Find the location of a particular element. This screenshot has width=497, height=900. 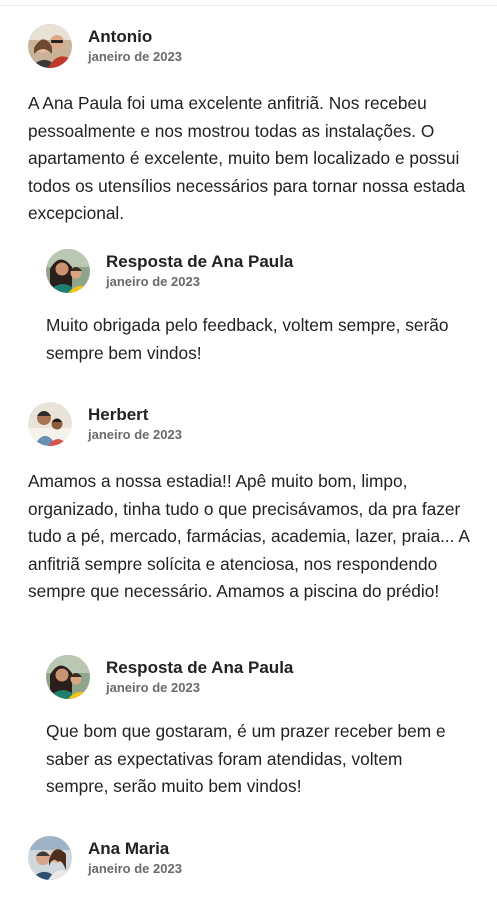

review-header: Ana Maria janeiro de 2023 is located at coordinates (253, 858).